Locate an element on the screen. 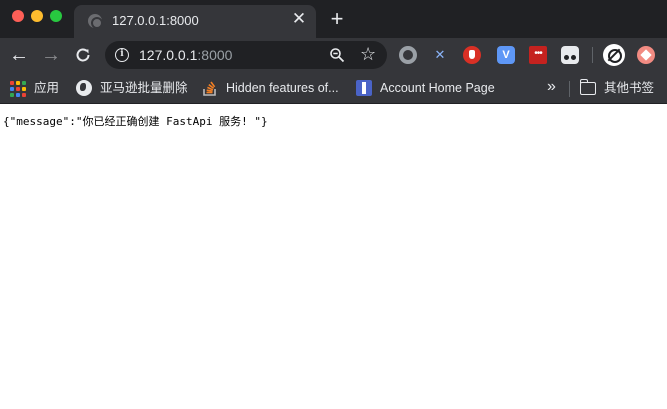 The image size is (667, 409). window-close-button is located at coordinates (18, 16).